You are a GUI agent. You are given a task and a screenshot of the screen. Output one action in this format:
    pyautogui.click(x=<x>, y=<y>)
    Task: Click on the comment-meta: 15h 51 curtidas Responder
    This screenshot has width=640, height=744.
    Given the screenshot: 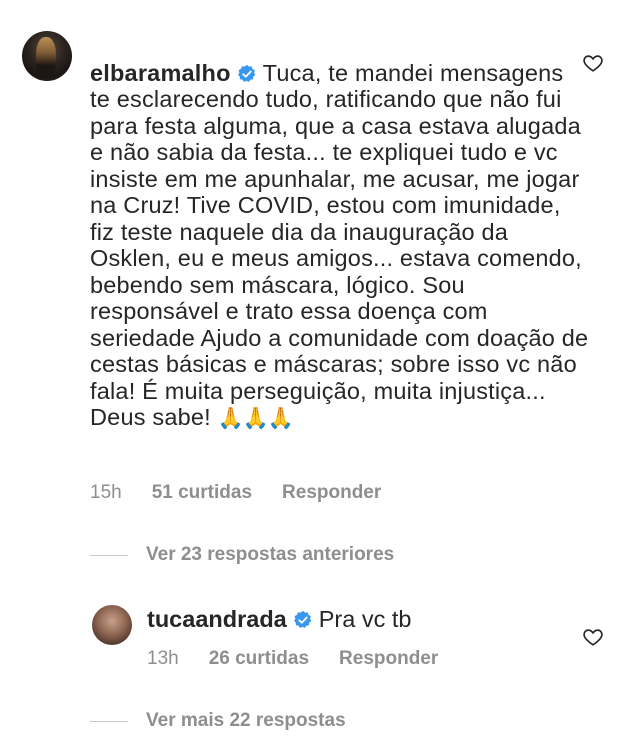 What is the action you would take?
    pyautogui.click(x=250, y=493)
    